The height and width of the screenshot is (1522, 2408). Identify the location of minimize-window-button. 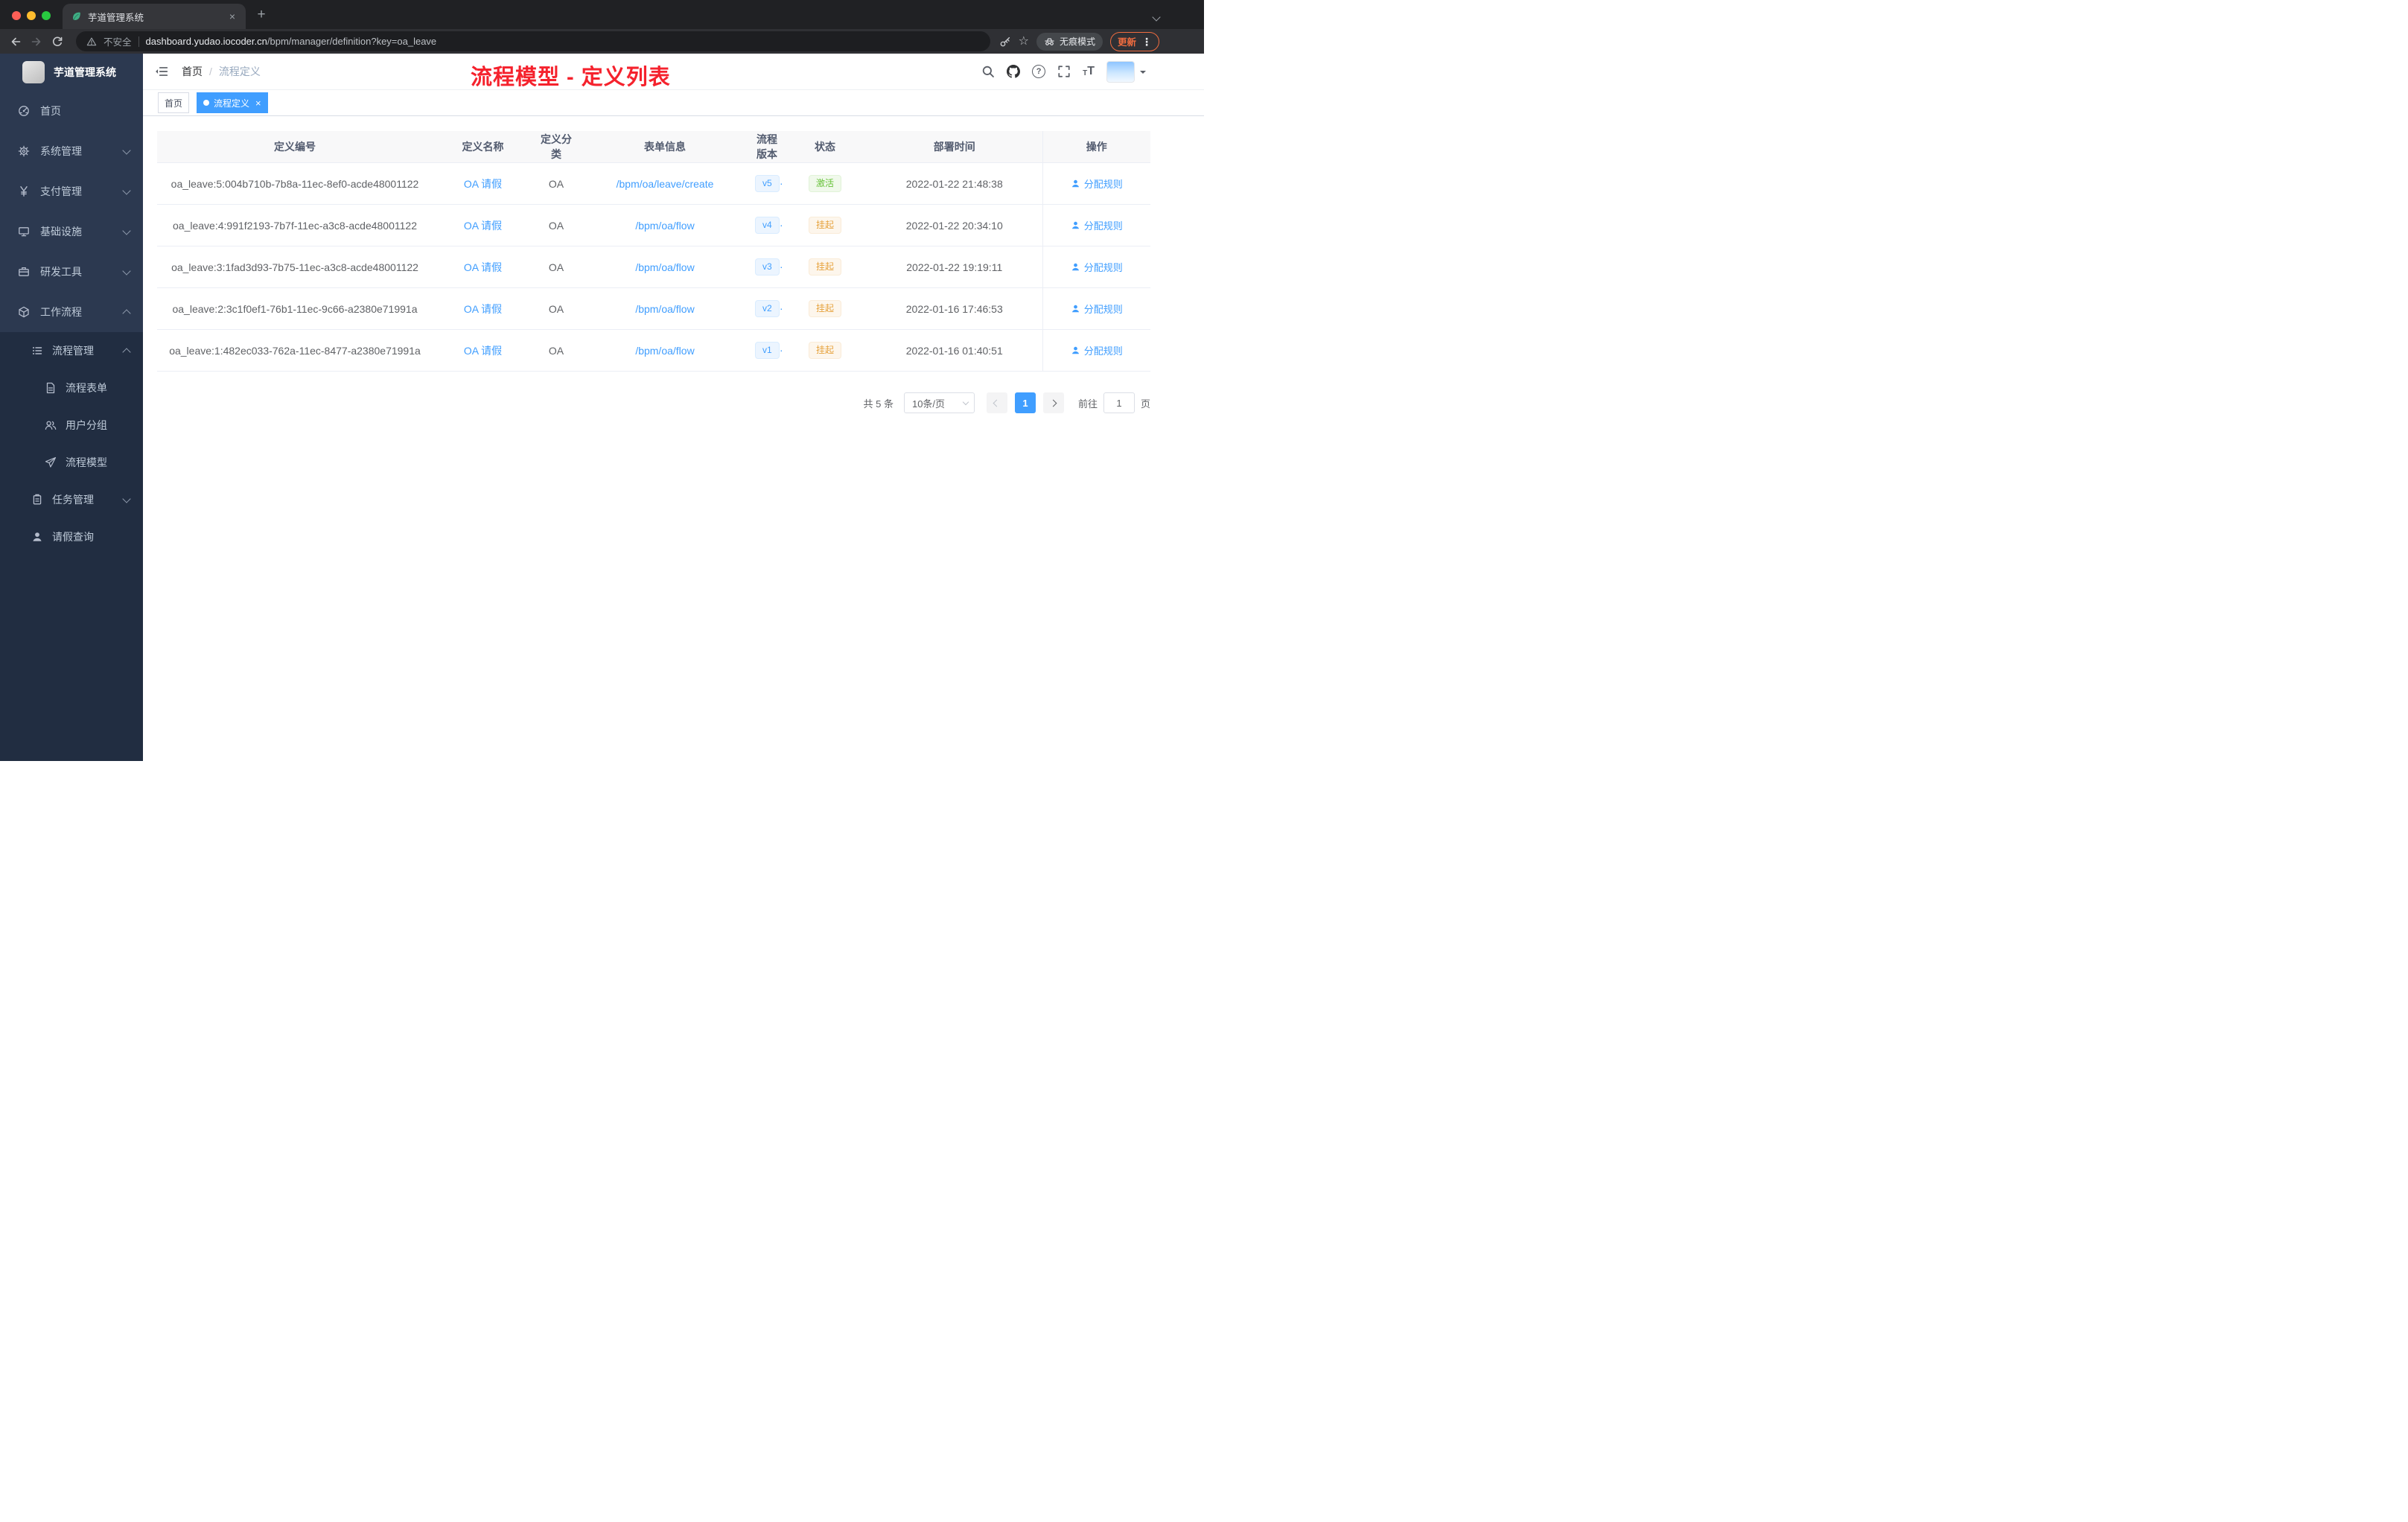
(31, 16).